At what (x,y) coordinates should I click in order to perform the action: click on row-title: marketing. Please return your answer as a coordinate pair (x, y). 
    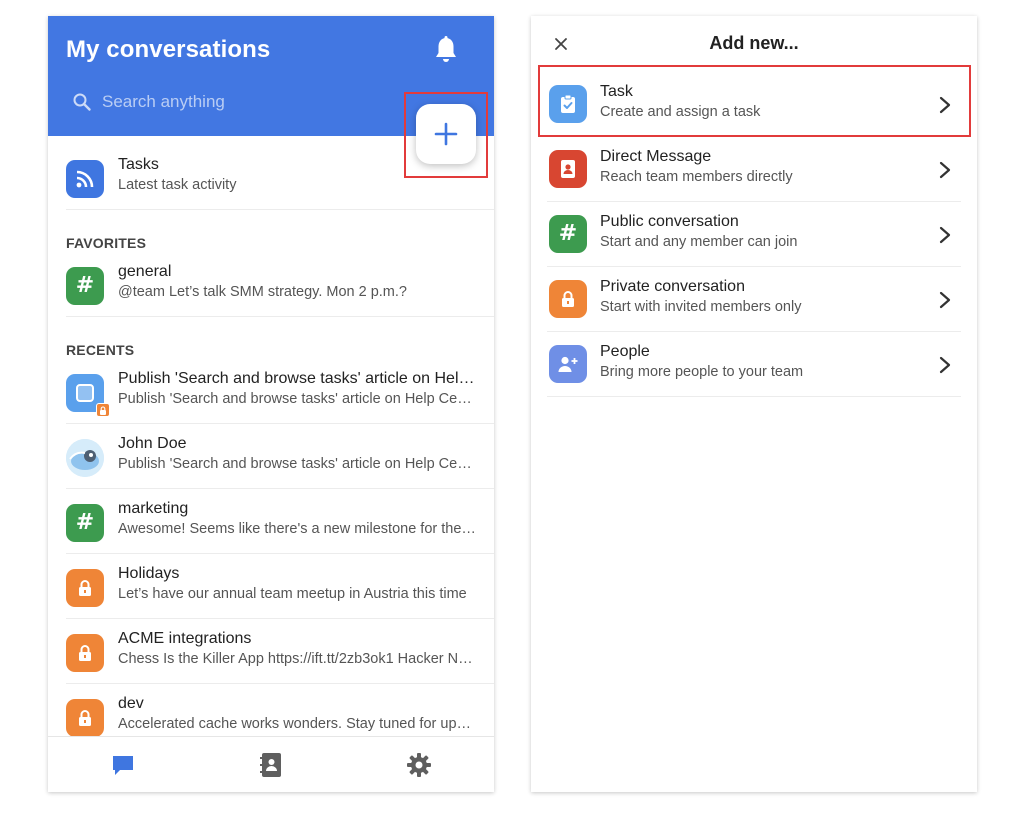
    Looking at the image, I should click on (153, 508).